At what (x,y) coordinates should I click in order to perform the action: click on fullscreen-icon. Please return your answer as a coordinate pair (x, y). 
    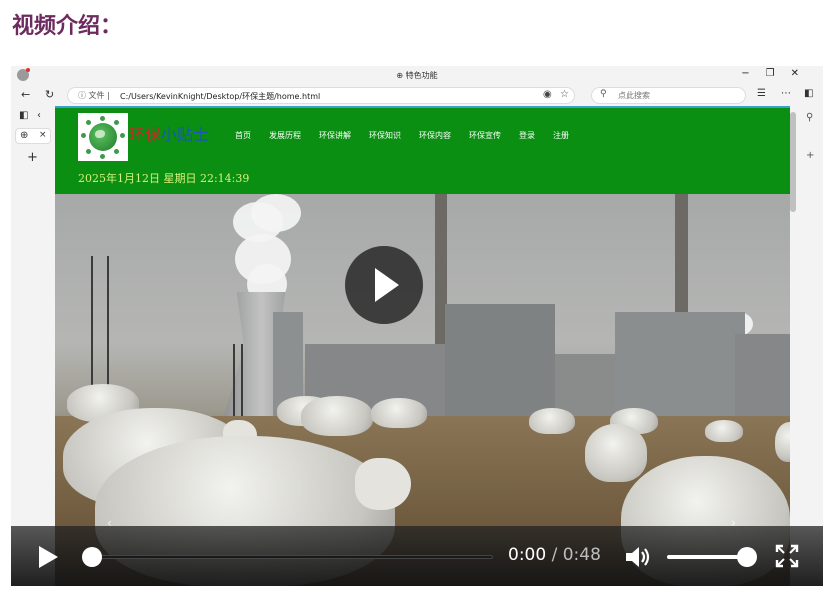
    Looking at the image, I should click on (787, 556).